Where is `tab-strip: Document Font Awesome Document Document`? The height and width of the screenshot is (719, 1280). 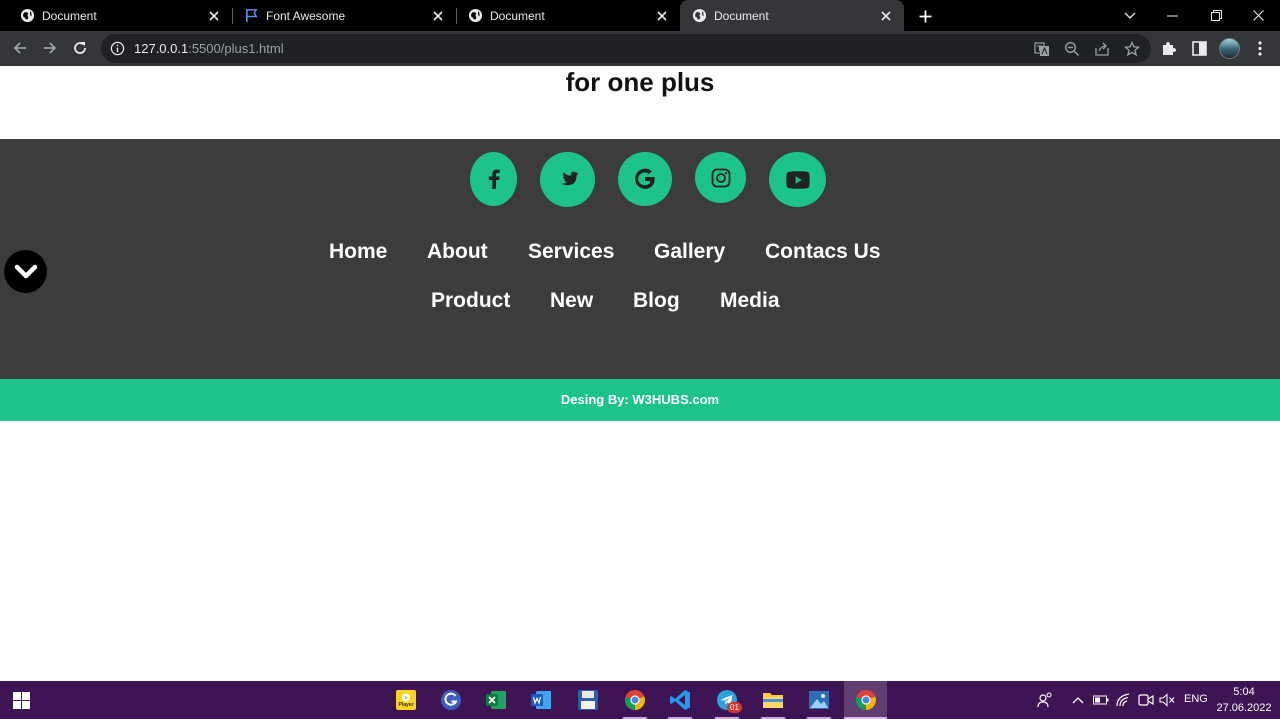 tab-strip: Document Font Awesome Document Document is located at coordinates (640, 15).